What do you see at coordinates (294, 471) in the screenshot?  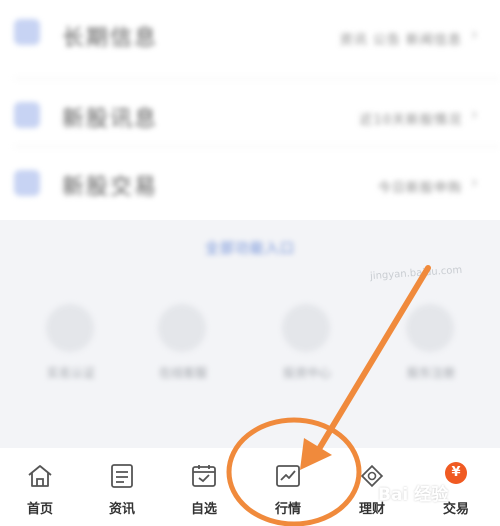 I see `annotation-circle` at bounding box center [294, 471].